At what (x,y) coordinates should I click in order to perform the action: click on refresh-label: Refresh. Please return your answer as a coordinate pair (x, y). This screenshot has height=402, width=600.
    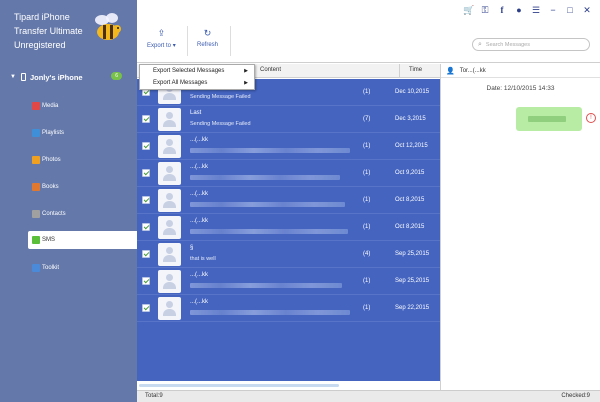
    Looking at the image, I should click on (208, 45).